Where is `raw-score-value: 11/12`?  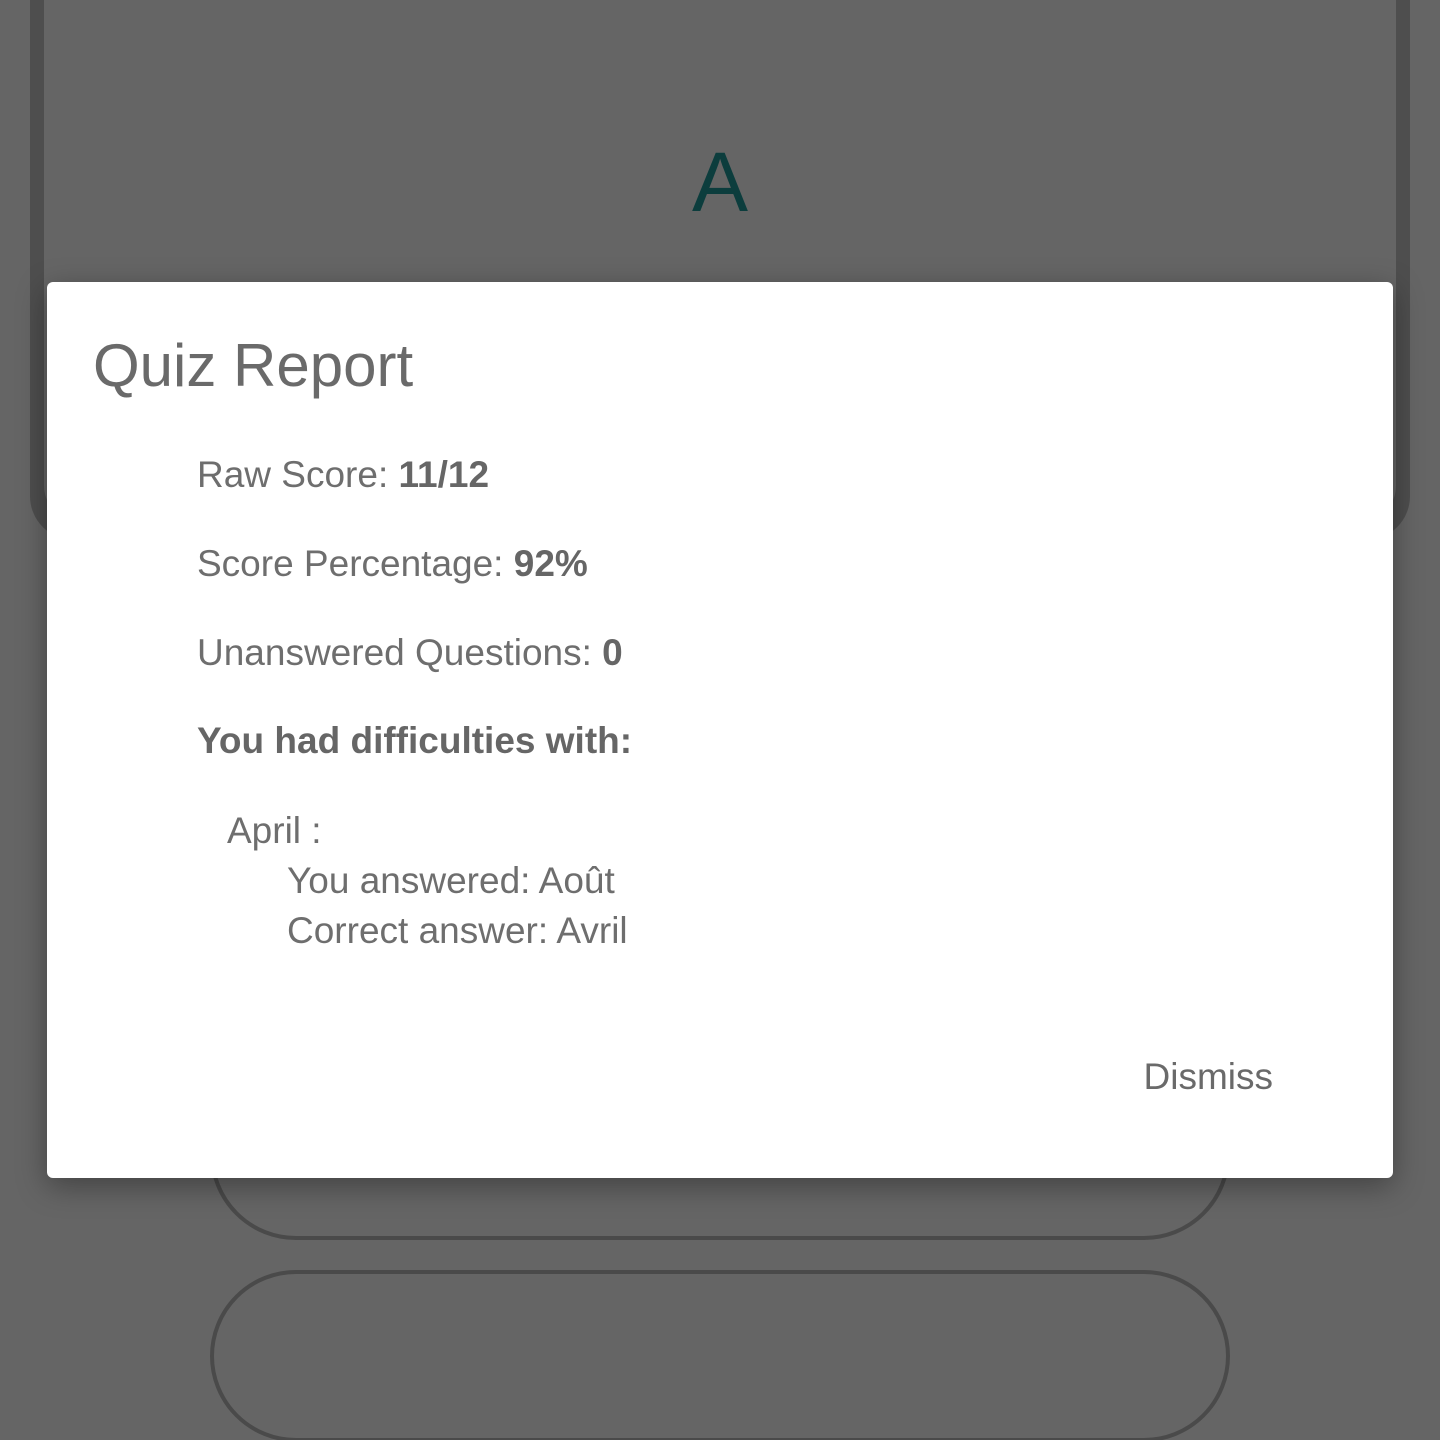
raw-score-value: 11/12 is located at coordinates (444, 474).